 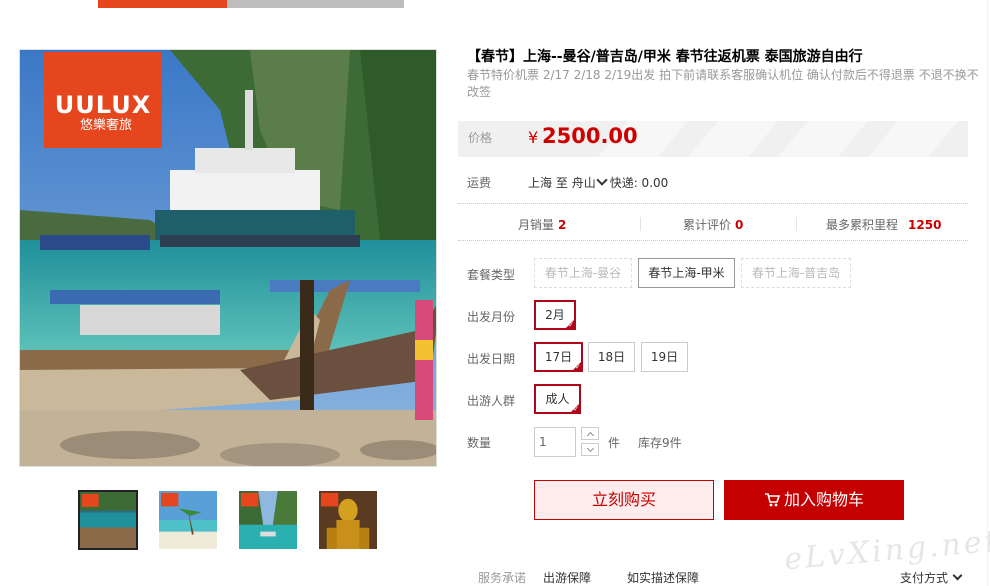 I want to click on top-tab-bar, so click(x=251, y=4).